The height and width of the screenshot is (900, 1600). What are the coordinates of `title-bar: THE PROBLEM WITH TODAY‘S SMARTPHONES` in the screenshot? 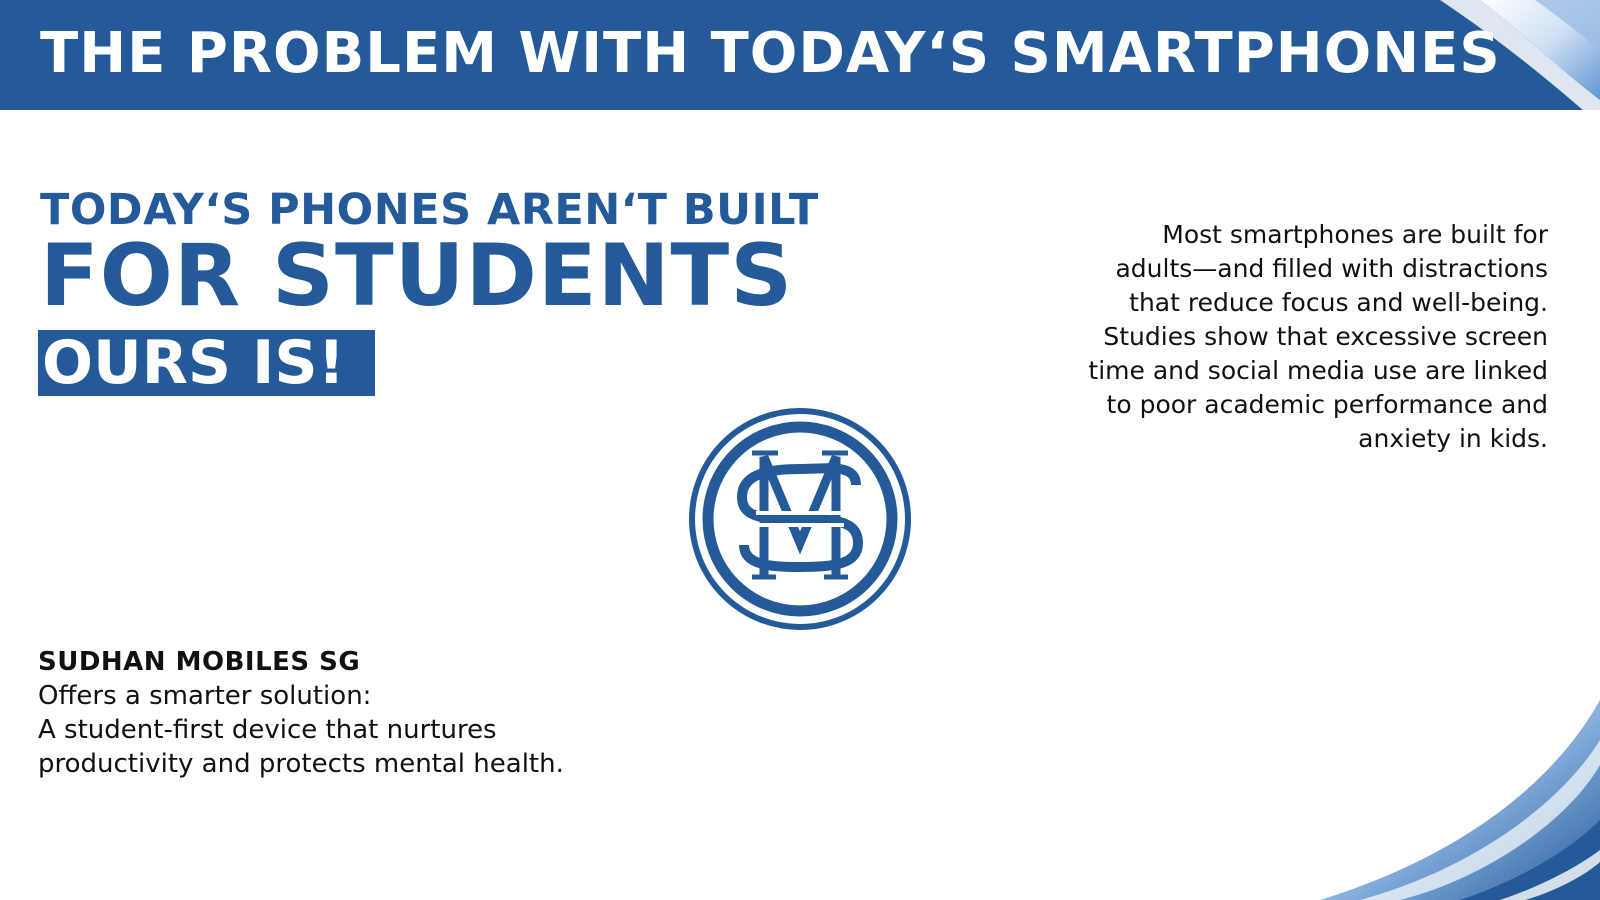 It's located at (800, 55).